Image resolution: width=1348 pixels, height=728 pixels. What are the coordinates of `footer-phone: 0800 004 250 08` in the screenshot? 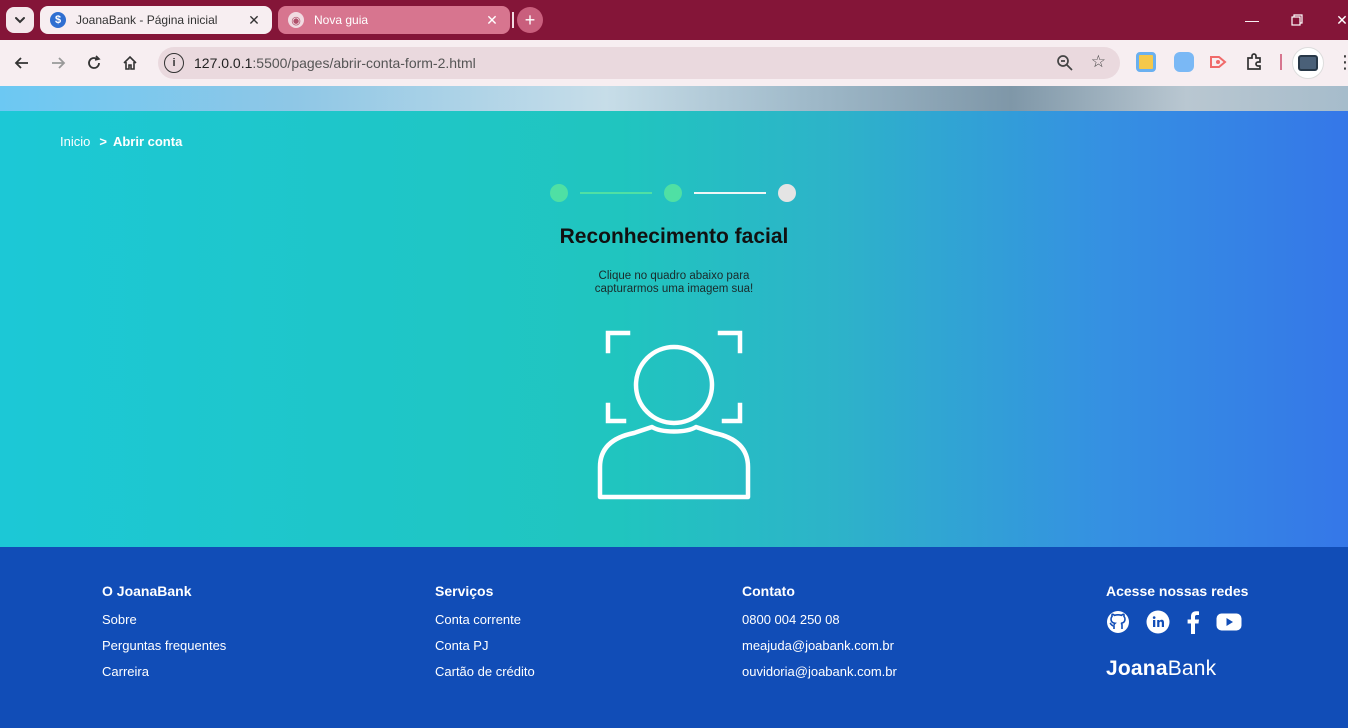 It's located at (819, 619).